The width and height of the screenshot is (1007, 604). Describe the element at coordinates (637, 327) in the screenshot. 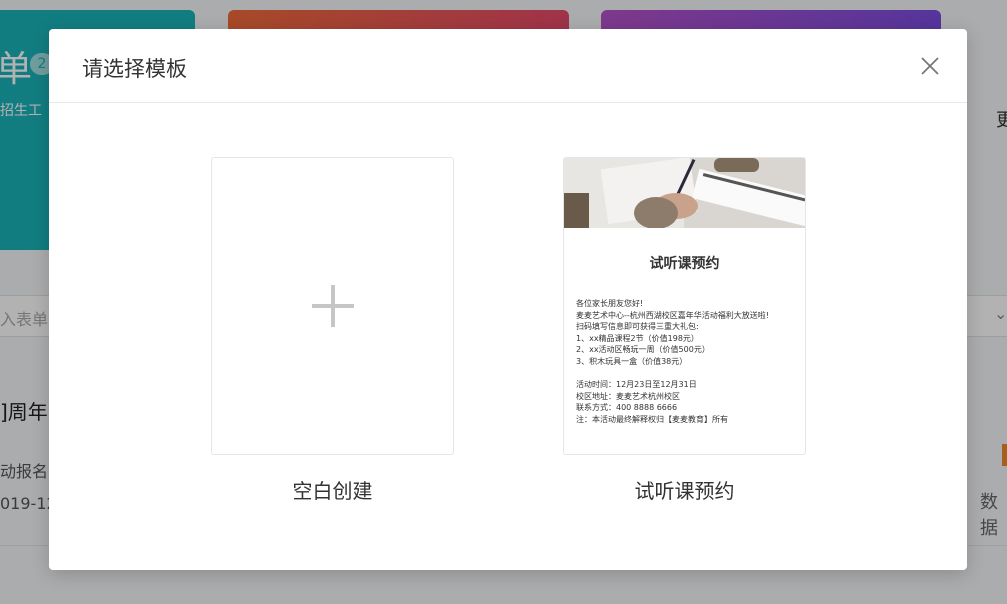

I see `preview-line: 扫码填写信息即可获得三重大礼包:` at that location.